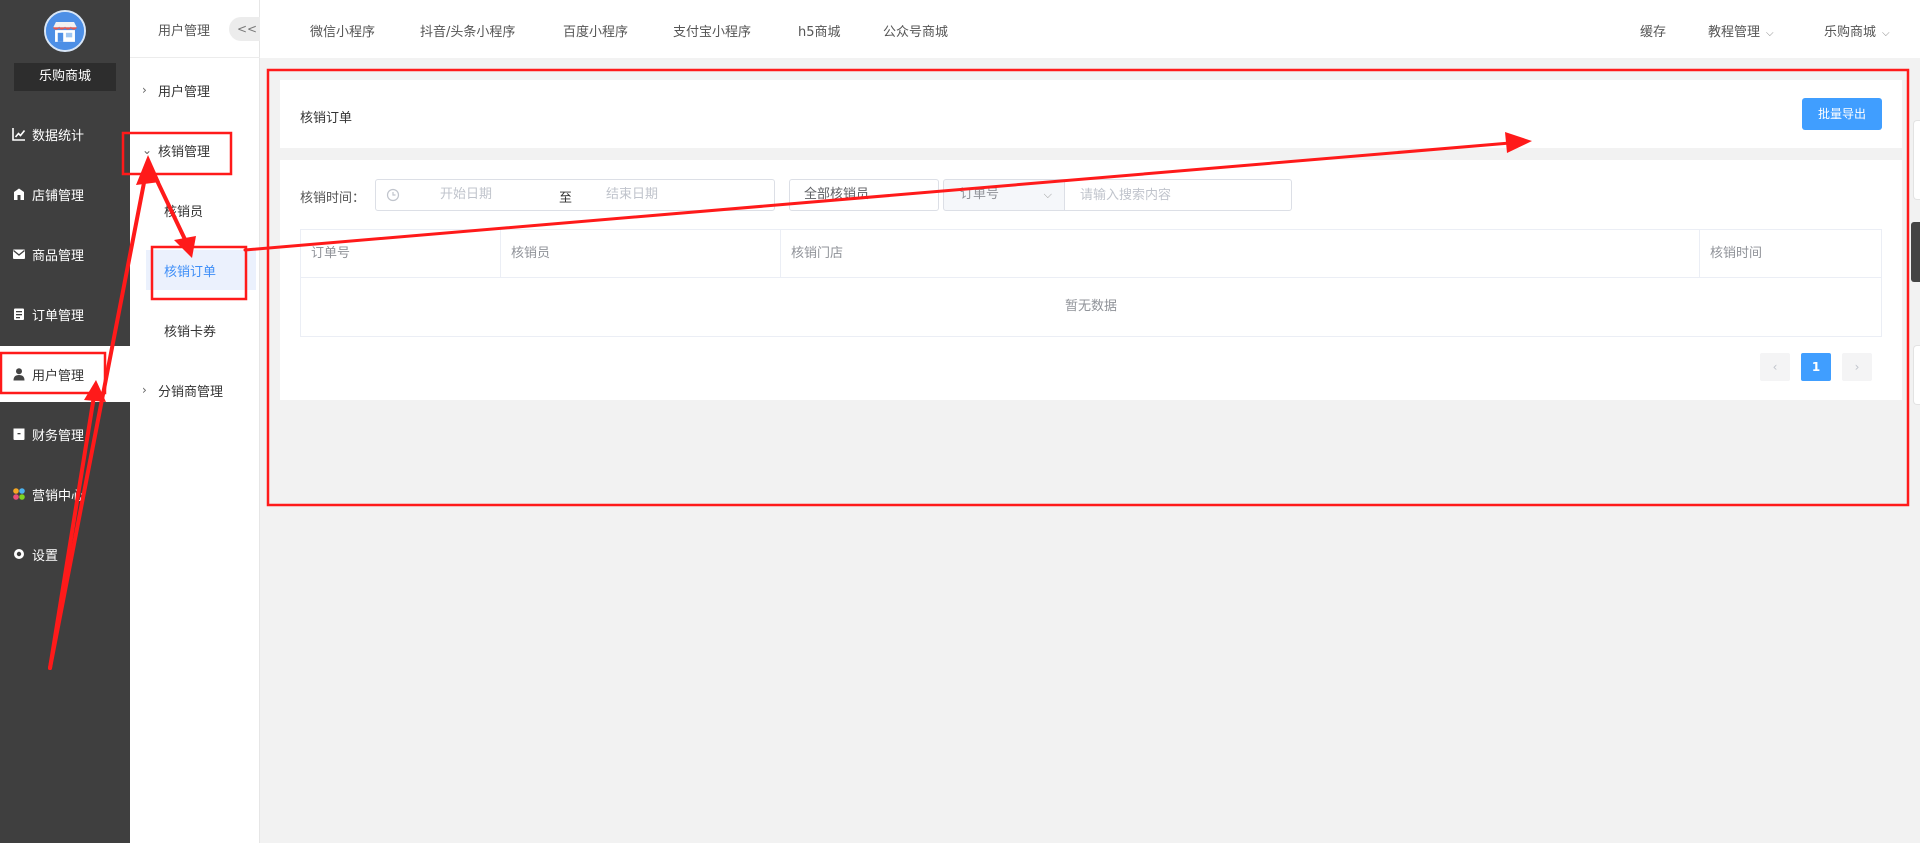  Describe the element at coordinates (1091, 283) in the screenshot. I see `verification-orders-table: 订单号 核销员 核销门店 核销时间 暂无数据` at that location.